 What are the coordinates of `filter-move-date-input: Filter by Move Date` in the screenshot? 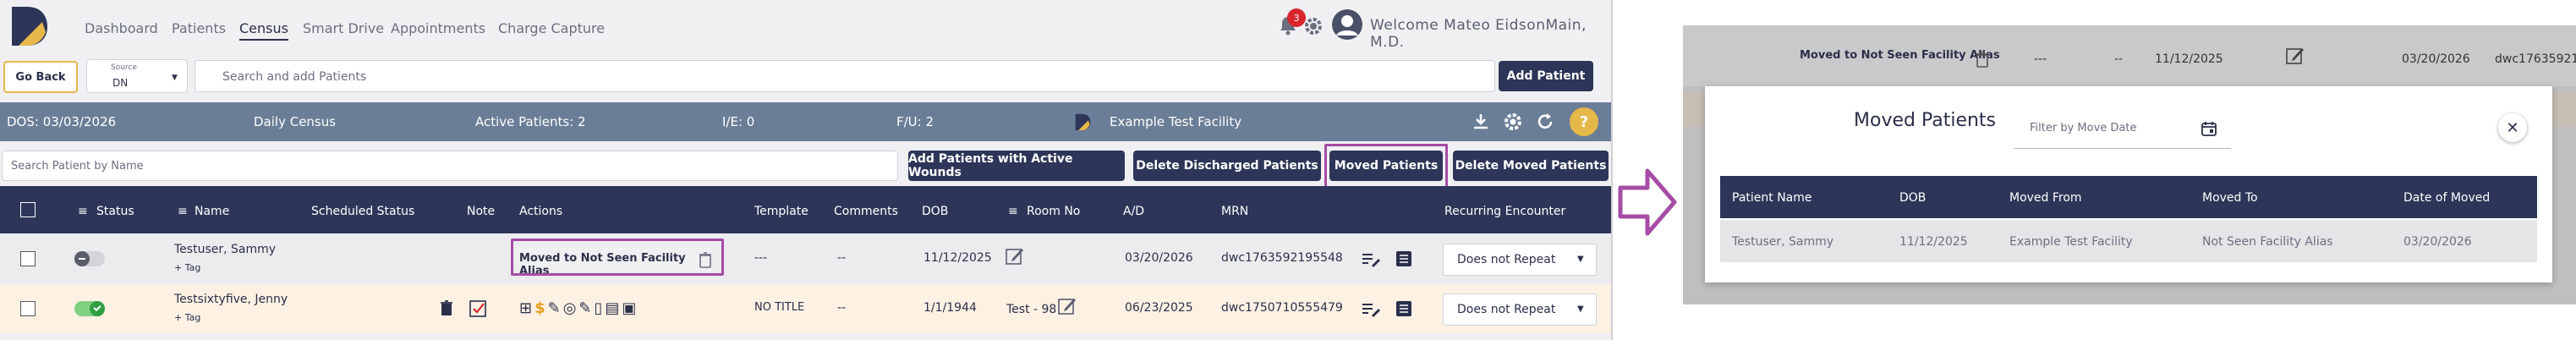 It's located at (2122, 131).